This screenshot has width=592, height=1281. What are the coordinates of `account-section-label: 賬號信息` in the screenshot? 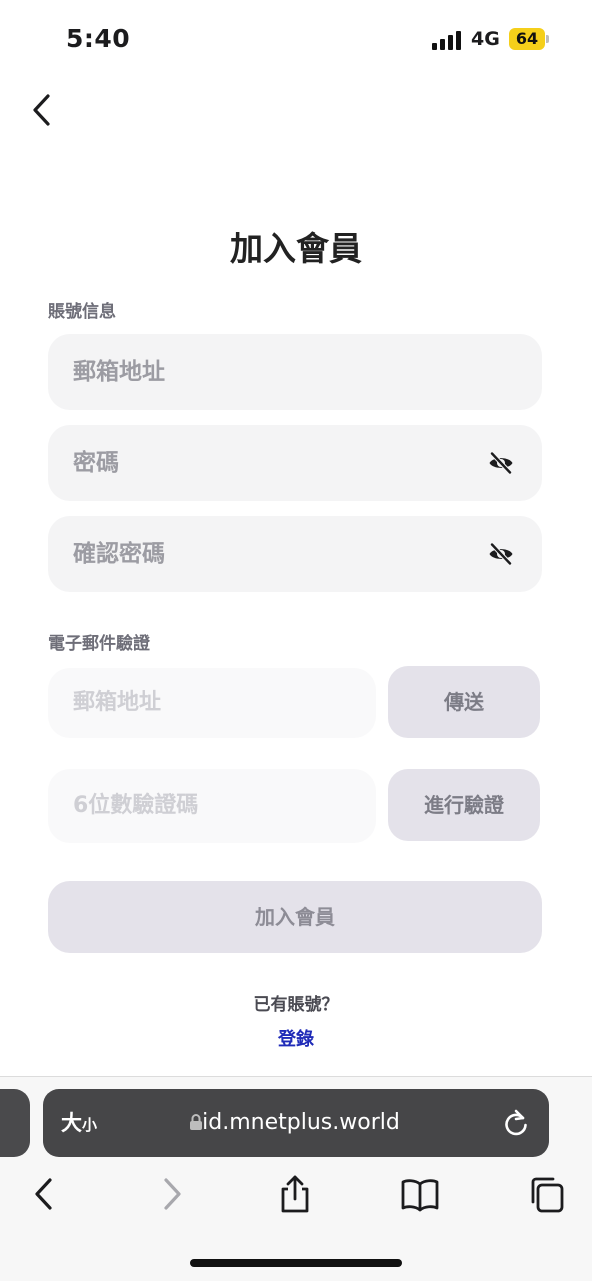 It's located at (82, 312).